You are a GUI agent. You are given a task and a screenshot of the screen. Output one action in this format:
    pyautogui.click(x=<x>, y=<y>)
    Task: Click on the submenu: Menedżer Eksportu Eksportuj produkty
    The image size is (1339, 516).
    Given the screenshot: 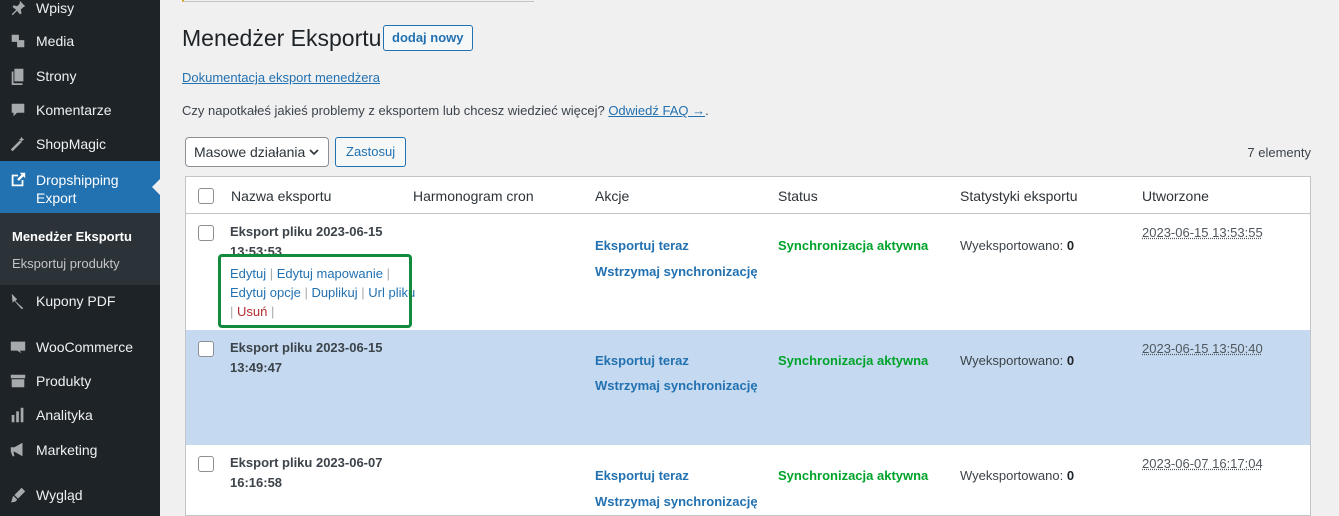 What is the action you would take?
    pyautogui.click(x=80, y=249)
    